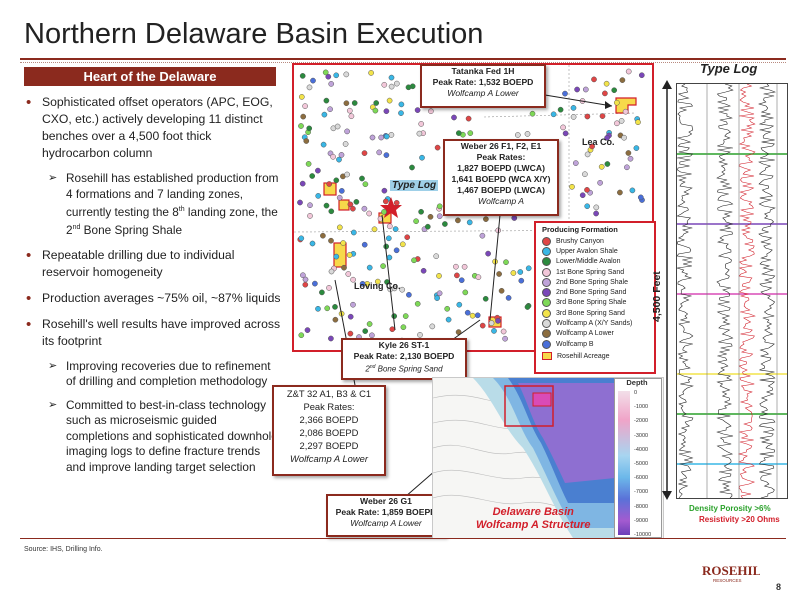 The height and width of the screenshot is (600, 800). What do you see at coordinates (590, 313) in the screenshot?
I see `legend-item-label: 3rd Bone Spring Sand` at bounding box center [590, 313].